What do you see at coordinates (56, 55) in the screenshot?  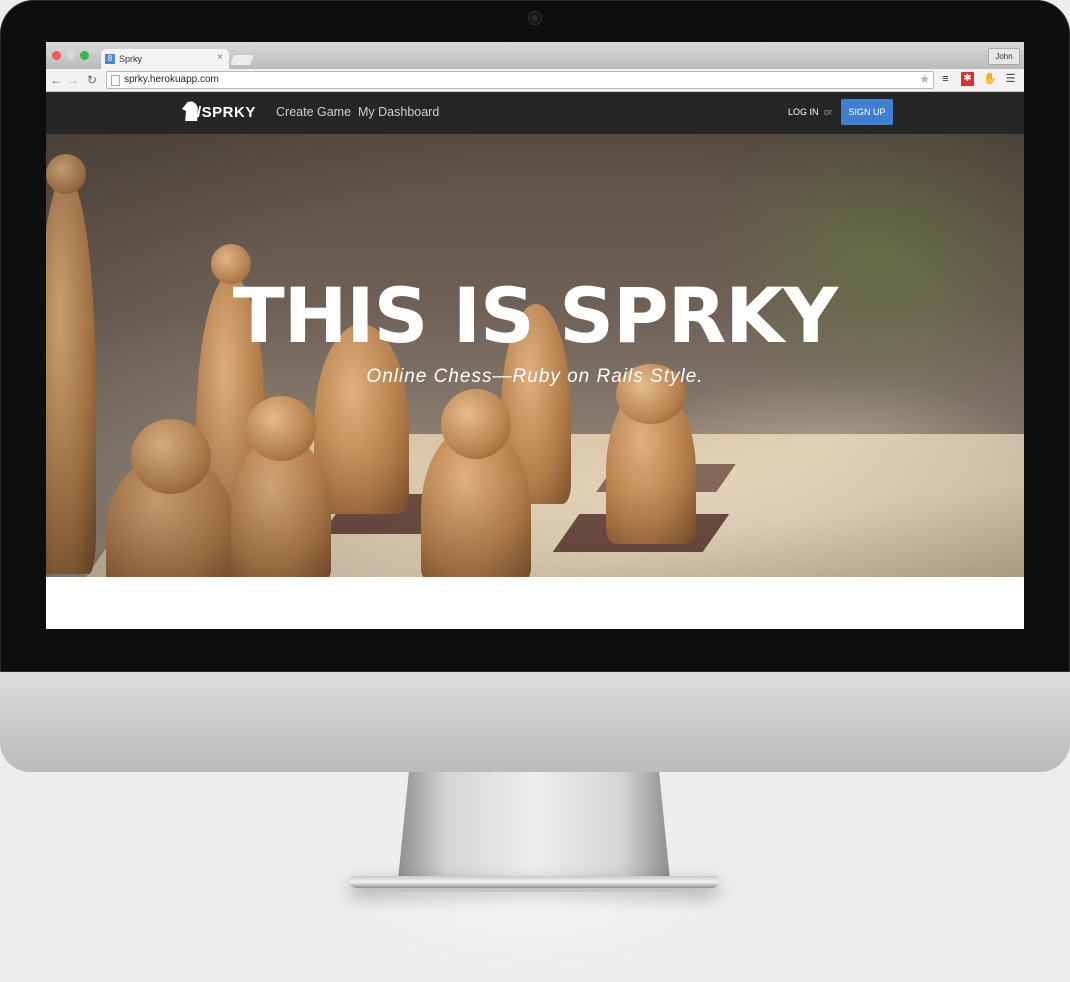 I see `close-window-icon` at bounding box center [56, 55].